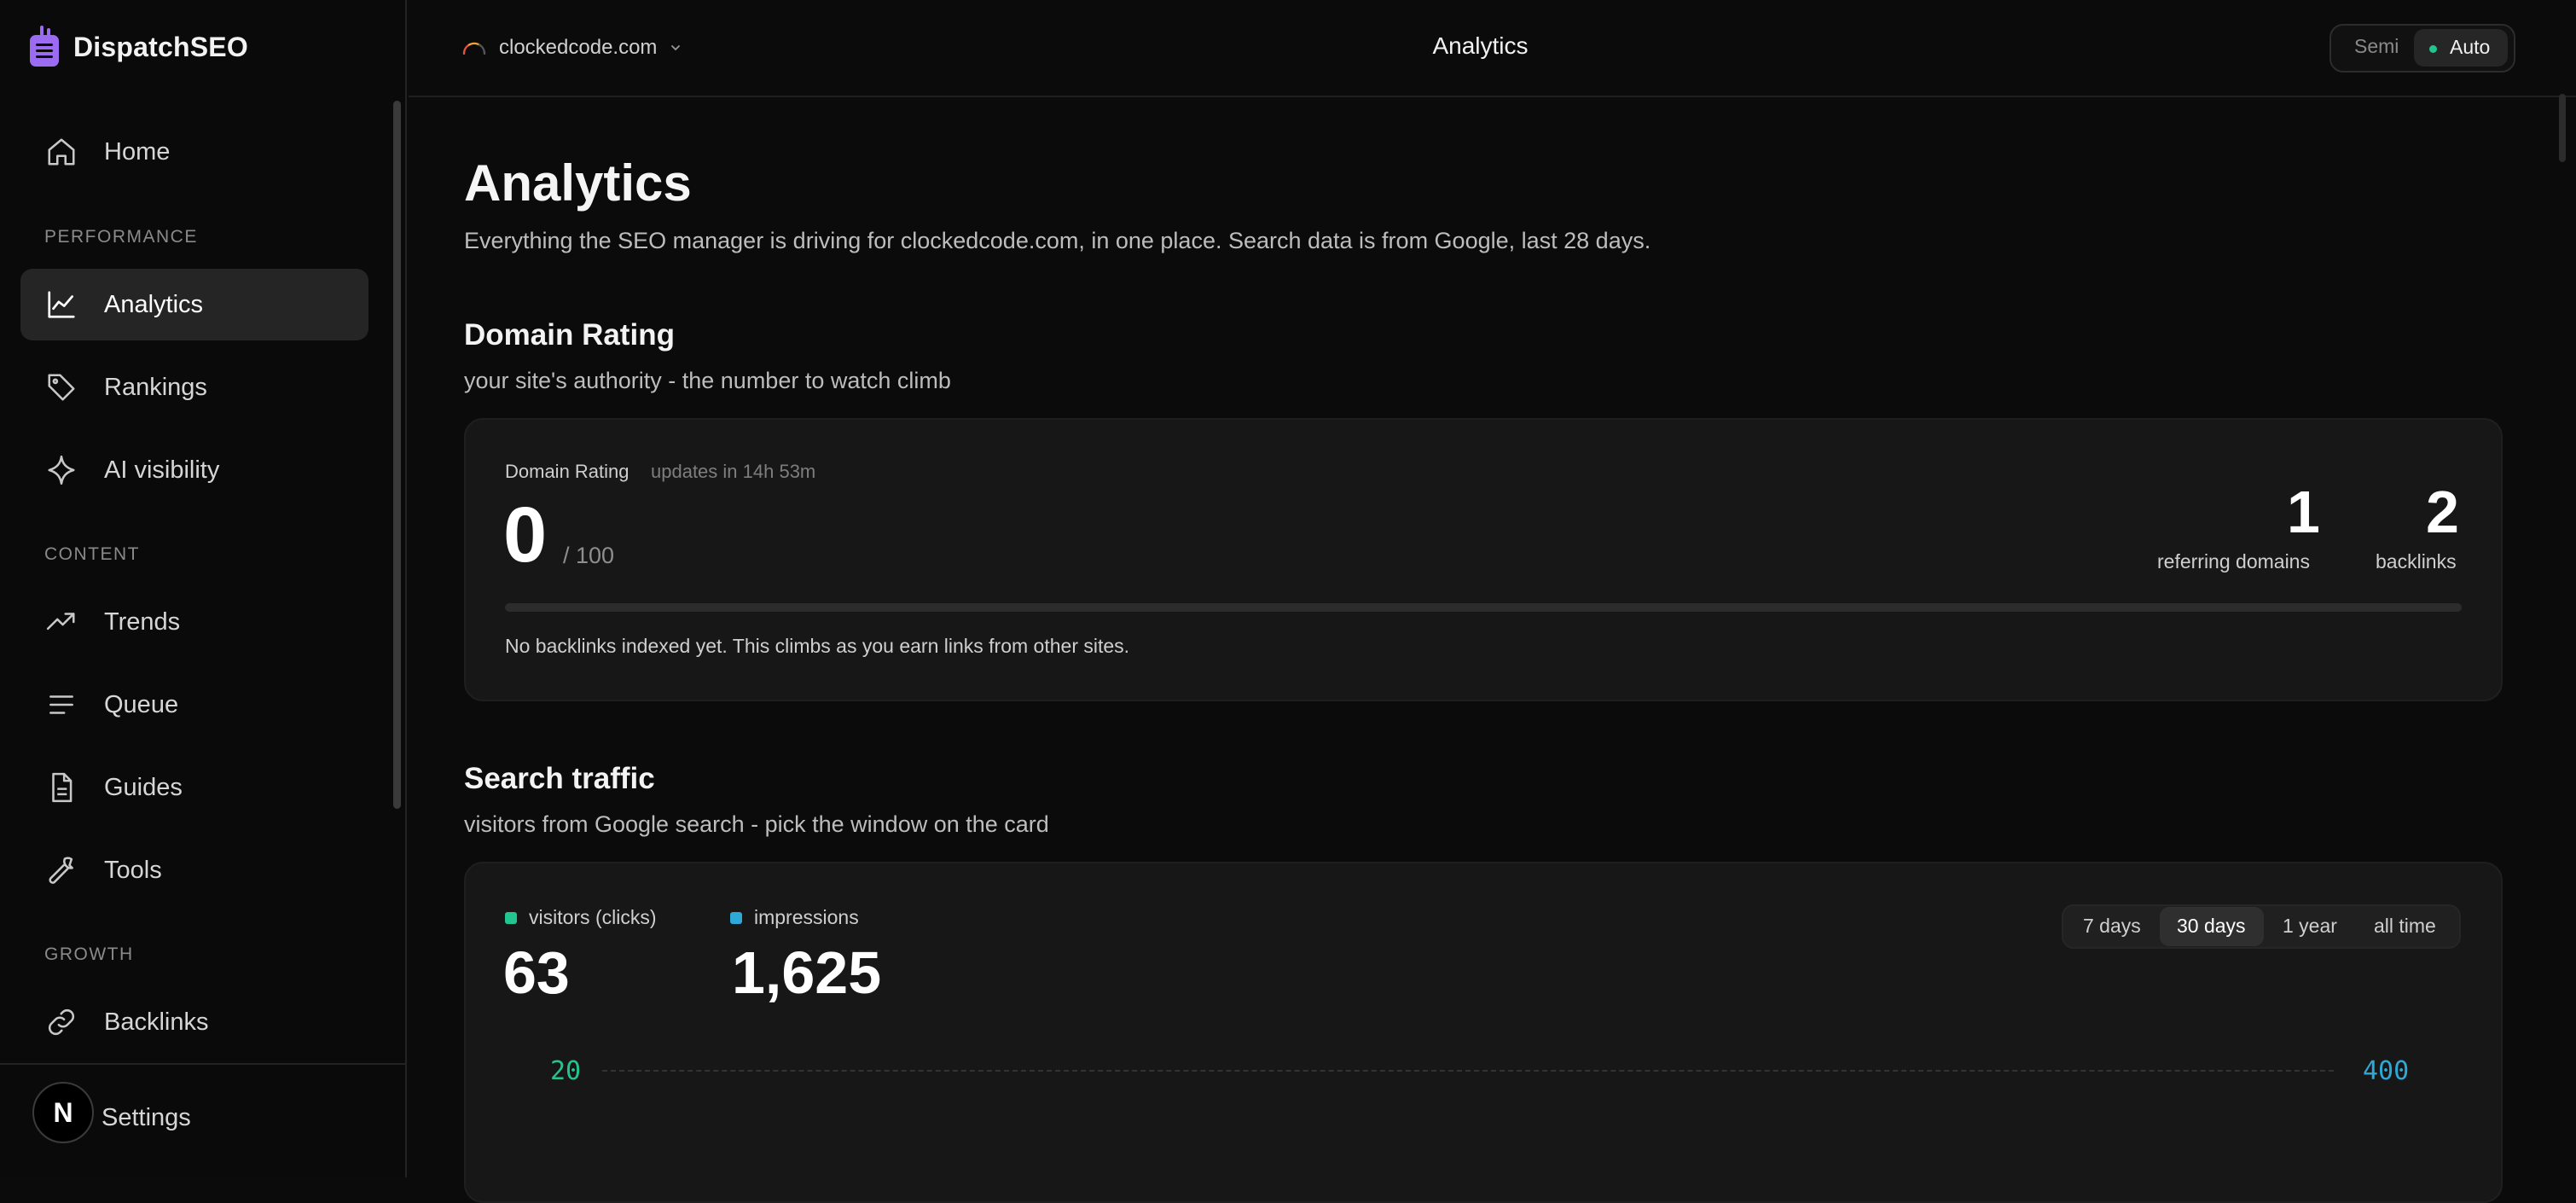  I want to click on search-traffic-heading: Search traffic, so click(559, 778).